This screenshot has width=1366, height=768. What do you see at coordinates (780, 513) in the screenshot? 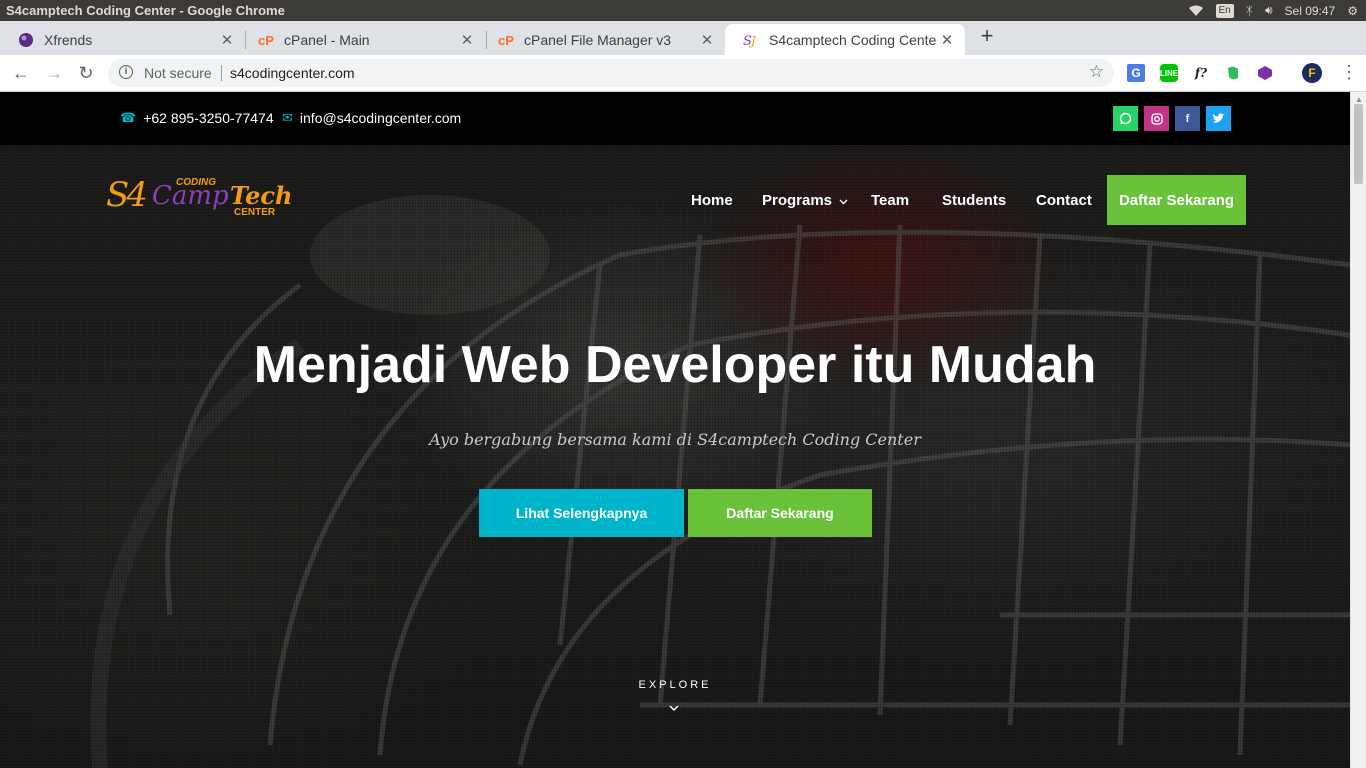
I see `register-button: Daftar Sekarang` at bounding box center [780, 513].